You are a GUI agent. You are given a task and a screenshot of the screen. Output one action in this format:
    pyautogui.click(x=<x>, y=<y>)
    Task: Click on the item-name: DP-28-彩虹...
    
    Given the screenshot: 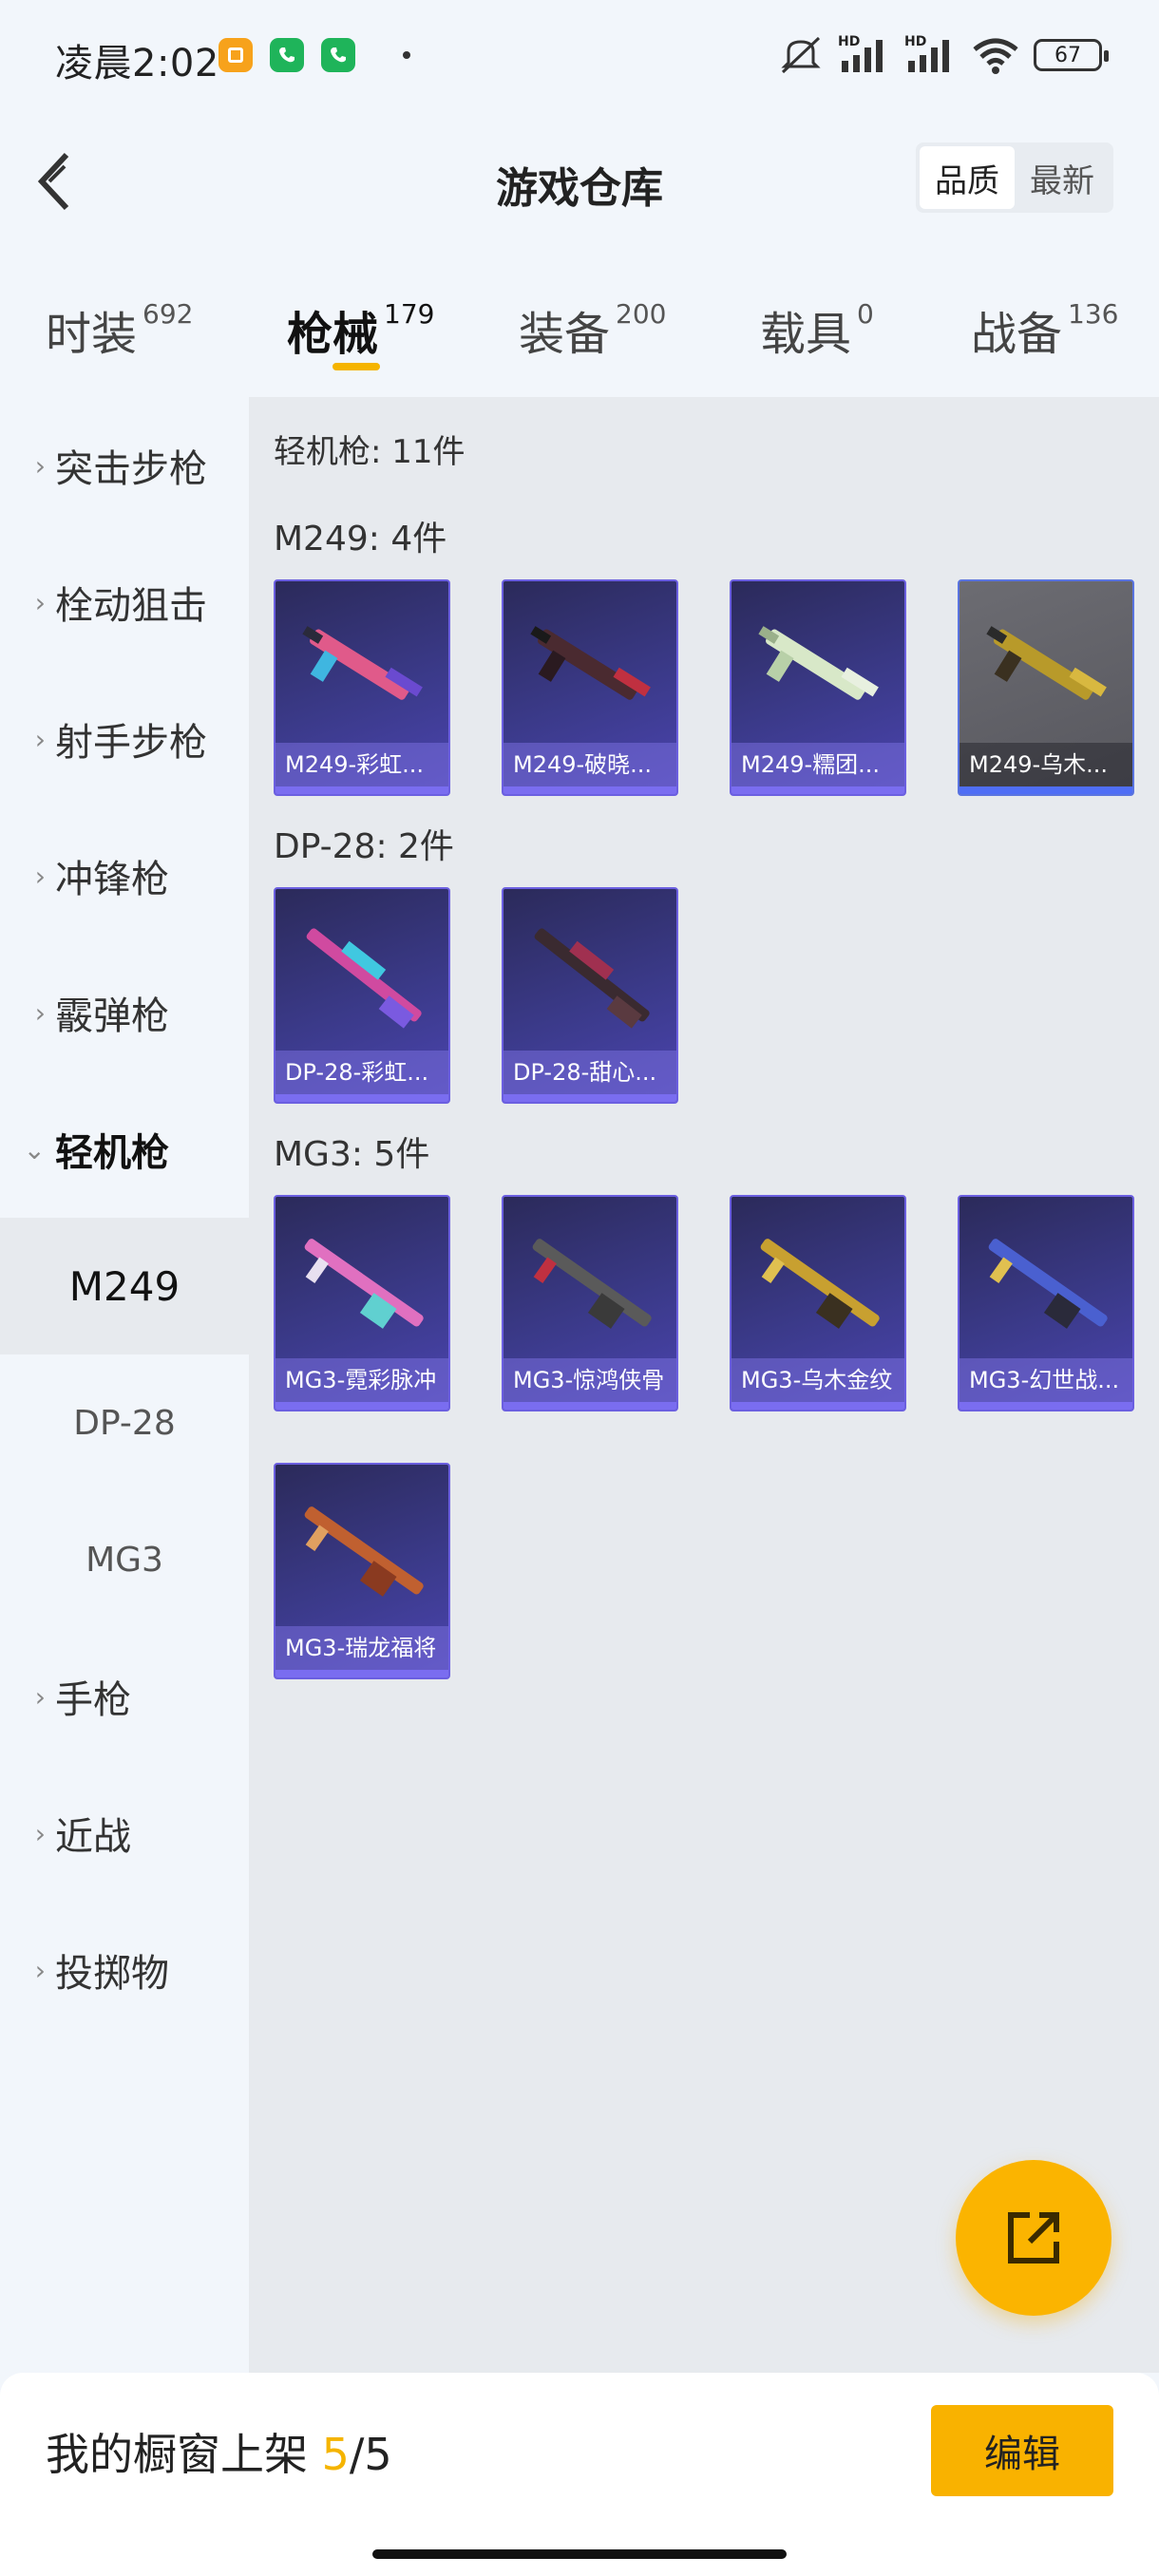 What is the action you would take?
    pyautogui.click(x=362, y=1072)
    